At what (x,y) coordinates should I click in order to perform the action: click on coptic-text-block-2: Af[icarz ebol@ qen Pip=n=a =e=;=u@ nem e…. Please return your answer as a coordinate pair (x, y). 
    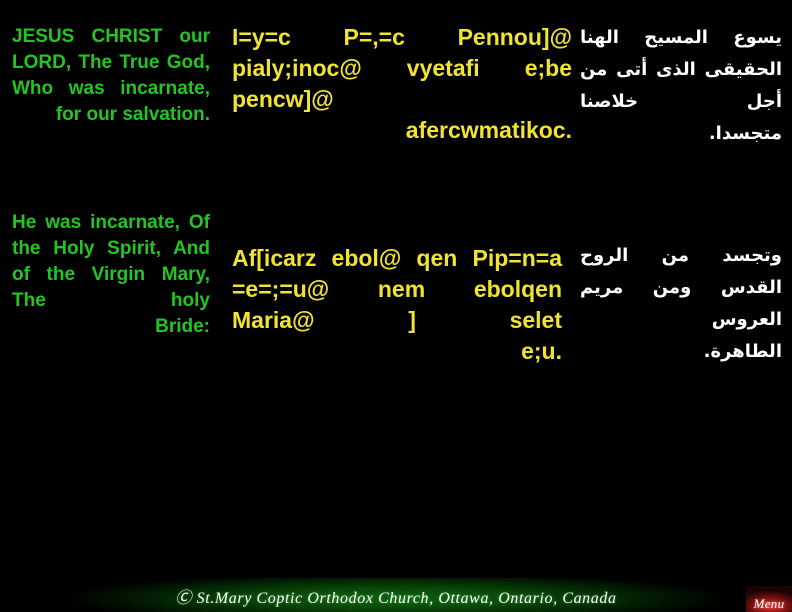
    Looking at the image, I should click on (397, 305).